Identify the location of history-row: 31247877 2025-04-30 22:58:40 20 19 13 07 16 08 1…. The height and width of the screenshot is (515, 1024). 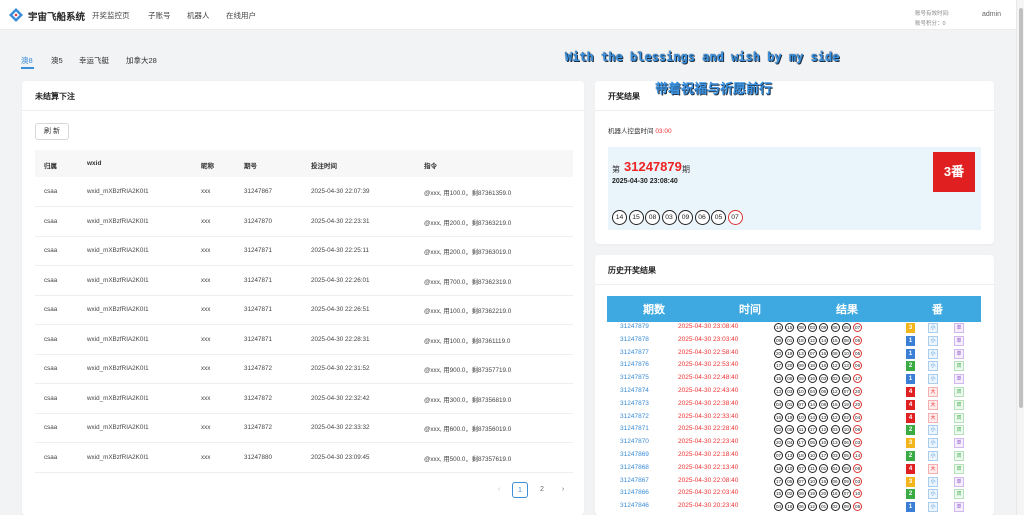
(794, 354).